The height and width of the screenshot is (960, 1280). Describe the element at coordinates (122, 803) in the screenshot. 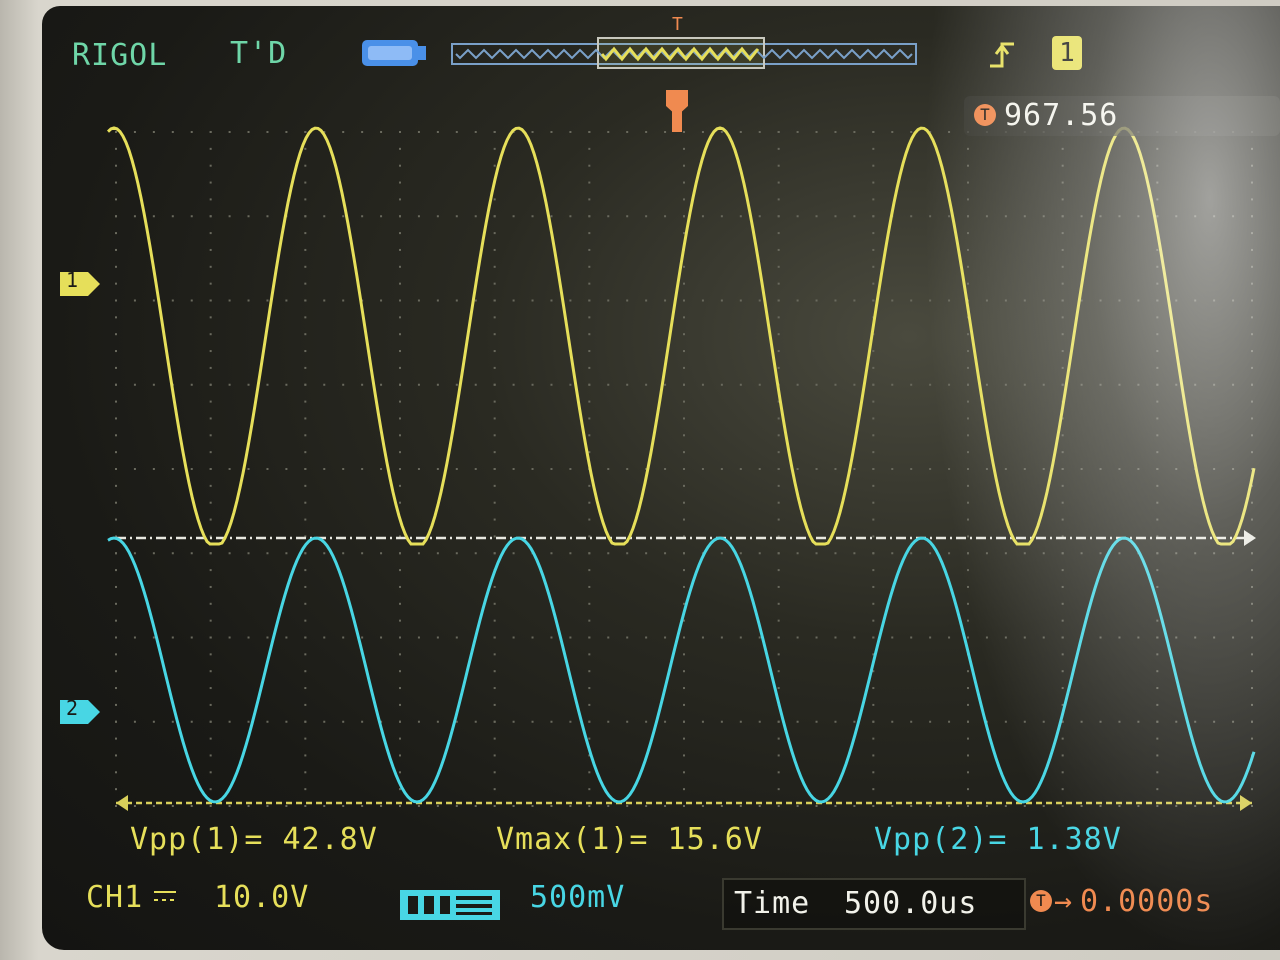

I see `ch1-ground-arrow-left` at that location.